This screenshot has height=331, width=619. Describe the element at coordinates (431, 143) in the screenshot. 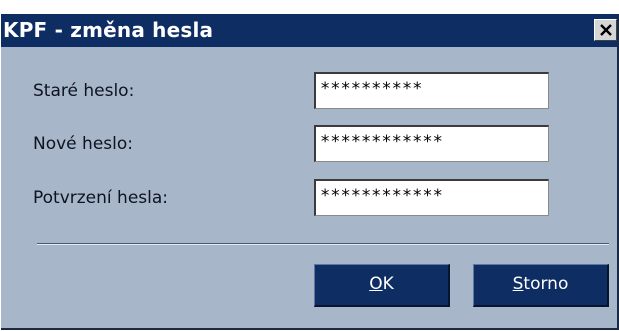

I see `new-password-field: ************` at that location.